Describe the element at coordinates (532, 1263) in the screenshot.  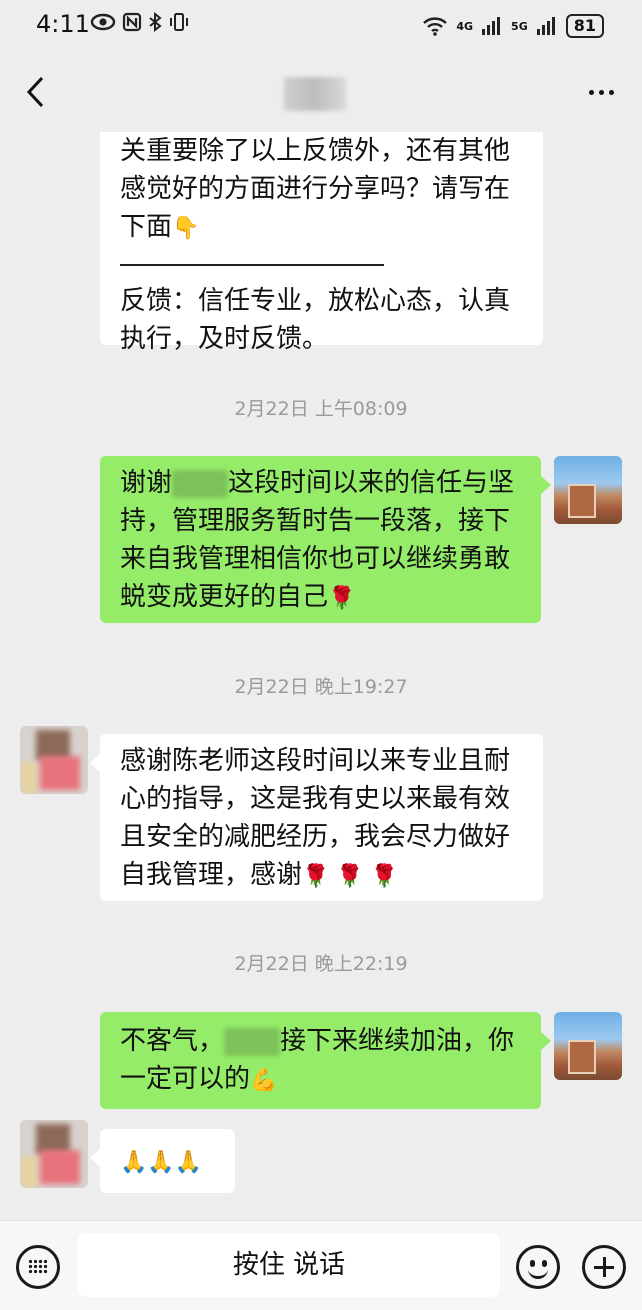
I see `smiley-icon` at that location.